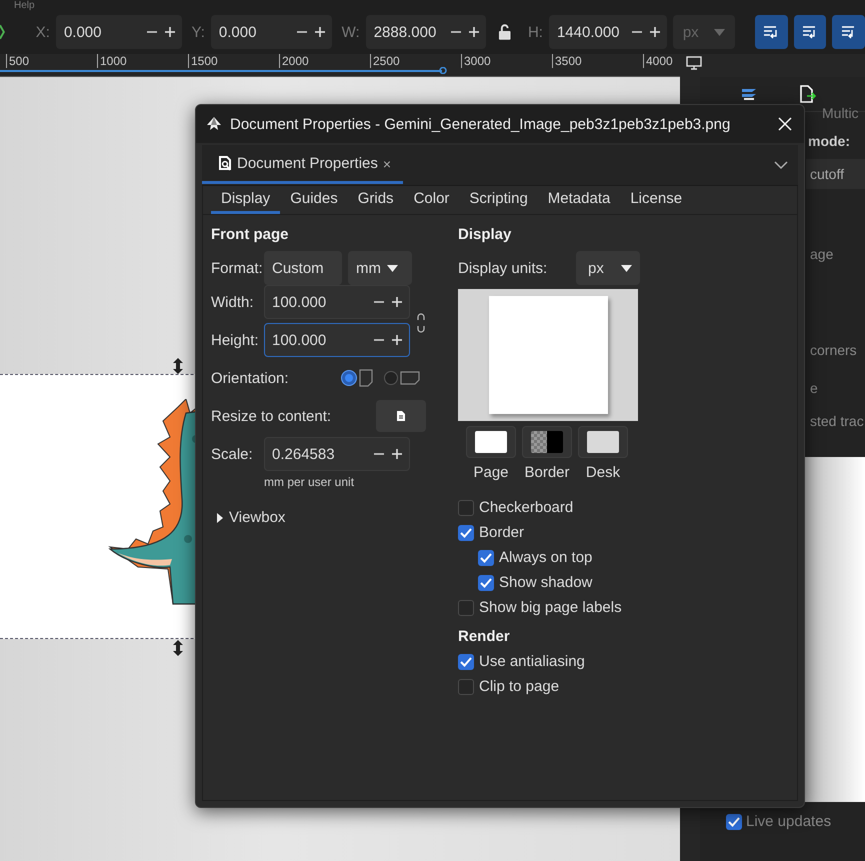 This screenshot has width=865, height=861. Describe the element at coordinates (785, 124) in the screenshot. I see `close-icon` at that location.